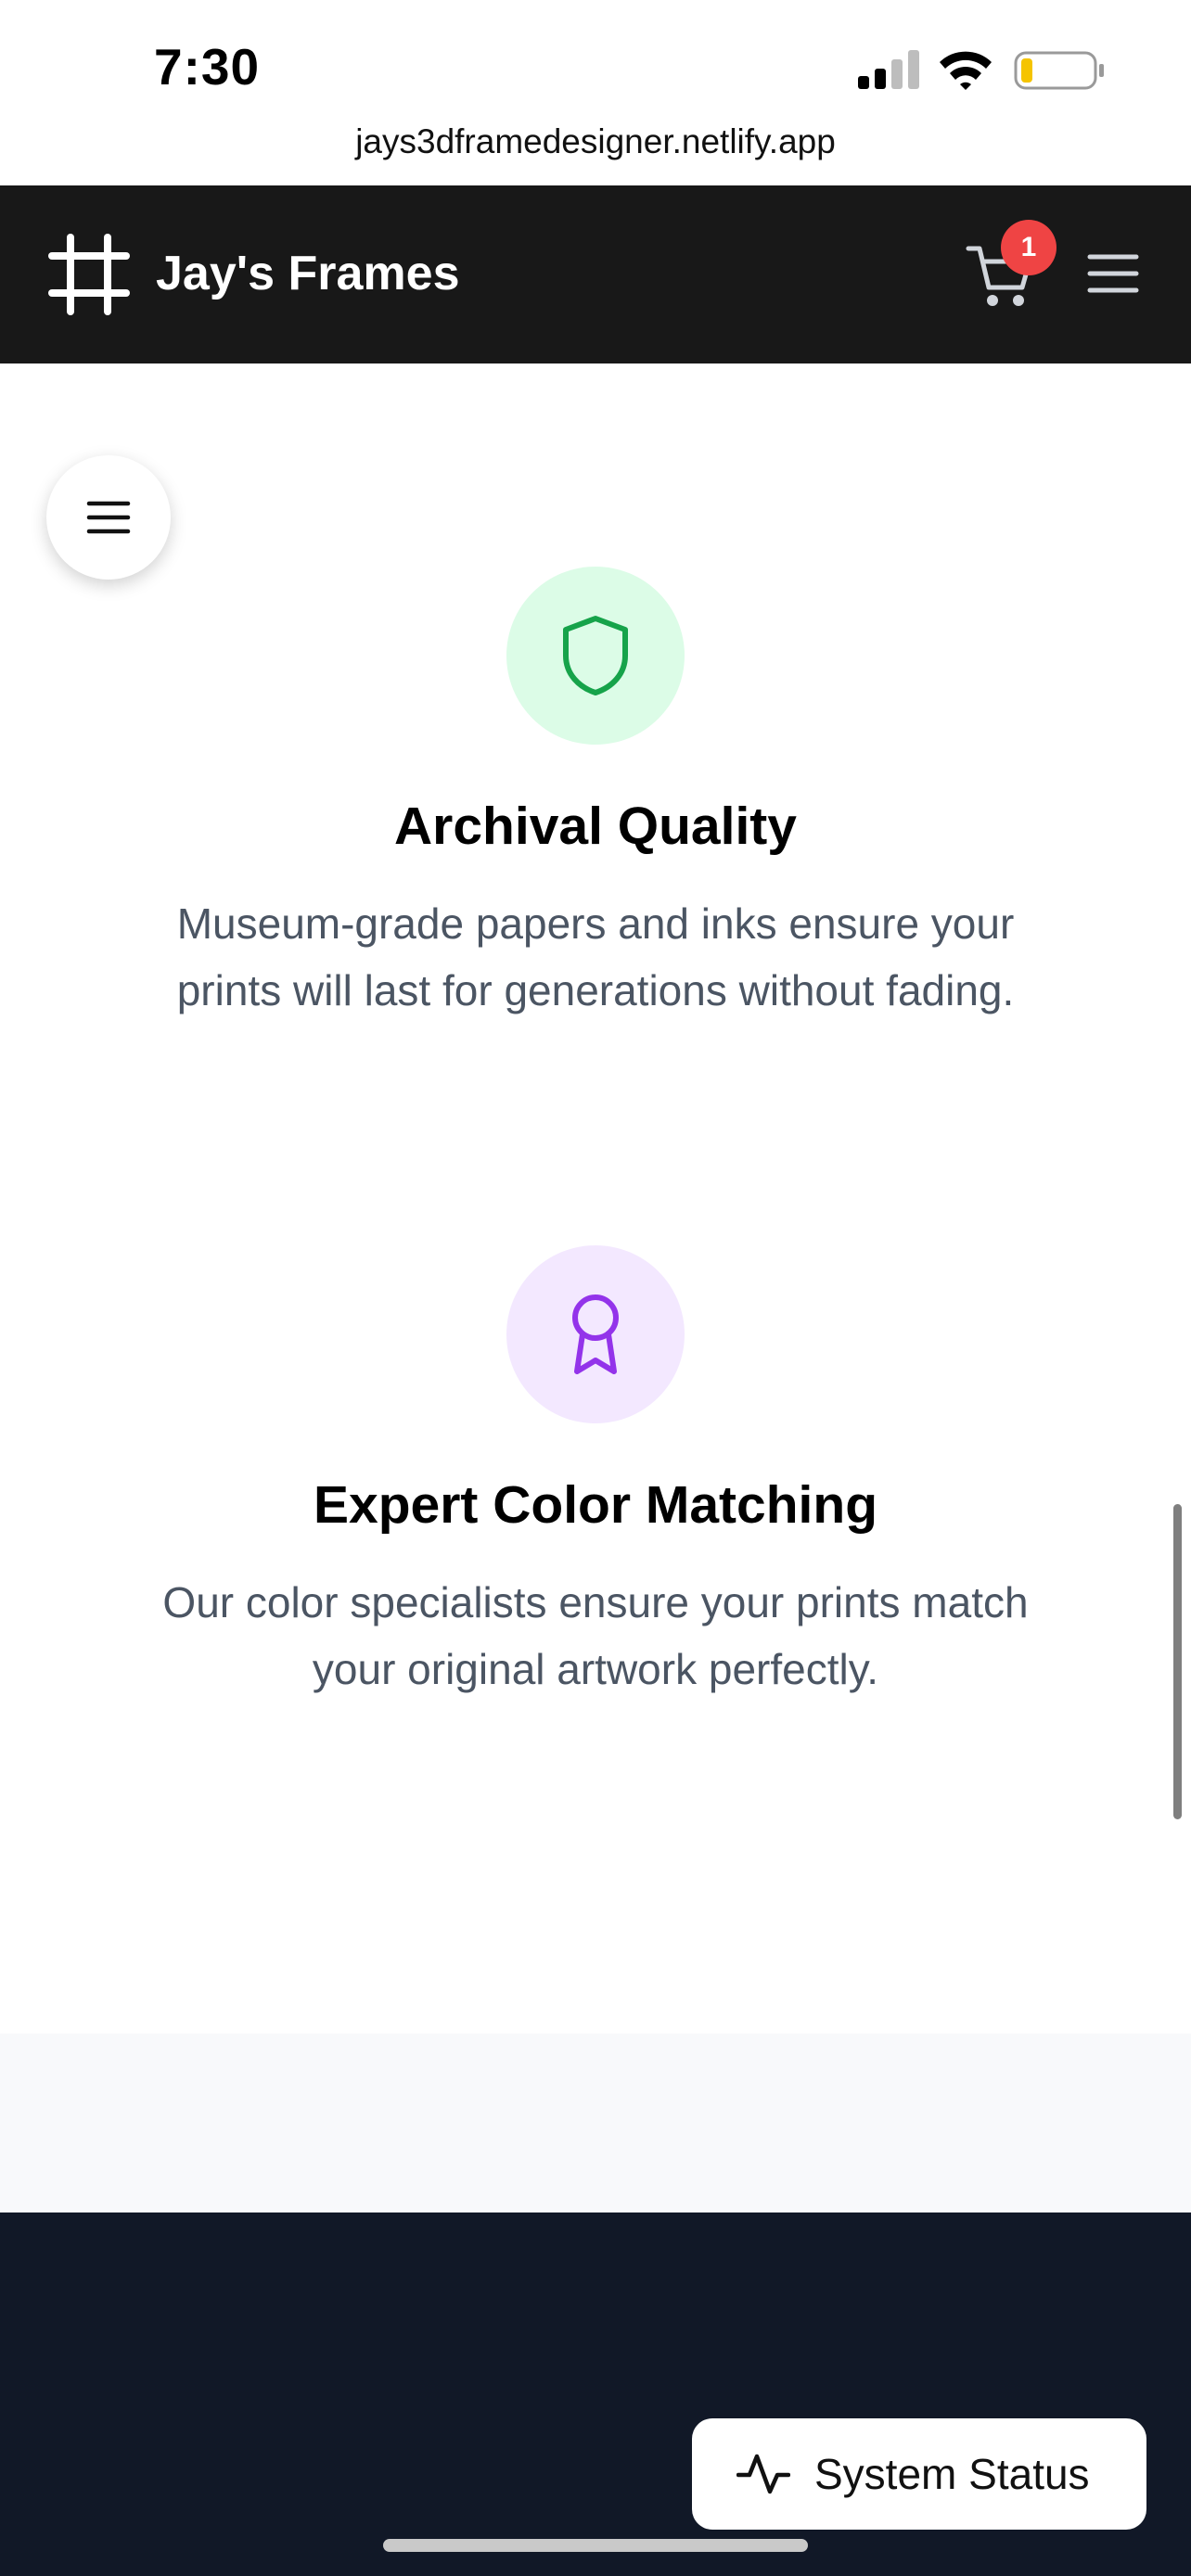  I want to click on award-ribbon-icon, so click(595, 1334).